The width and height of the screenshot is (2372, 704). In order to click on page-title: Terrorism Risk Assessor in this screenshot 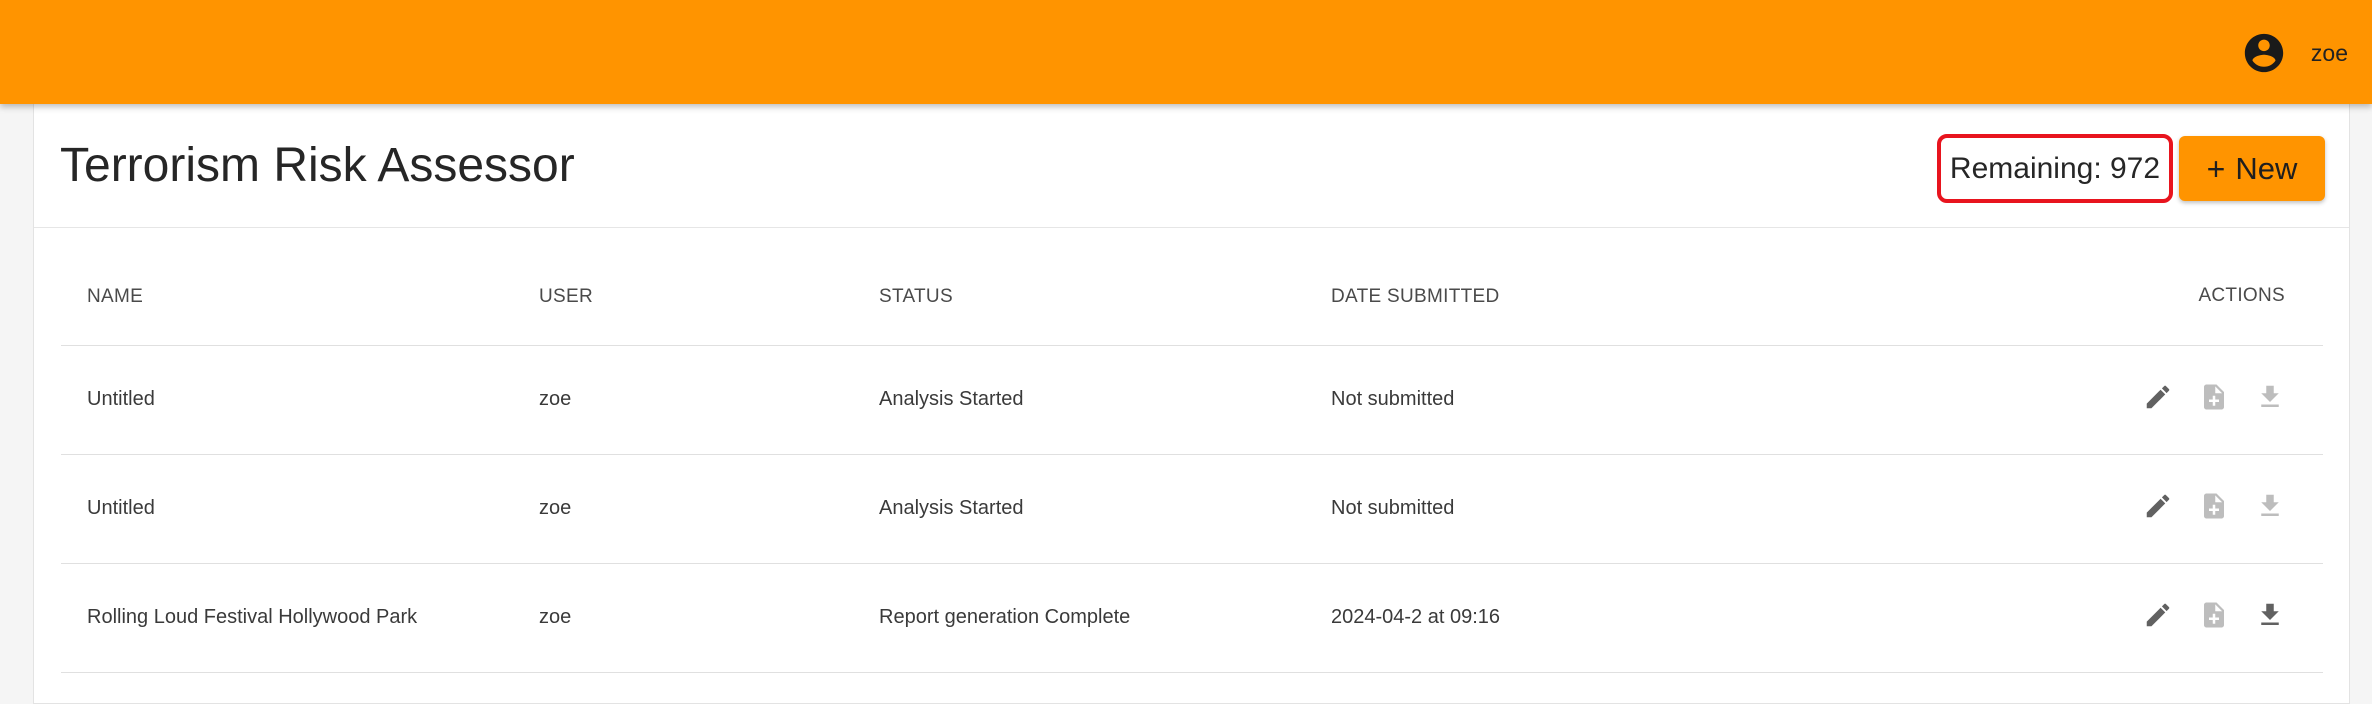, I will do `click(317, 165)`.